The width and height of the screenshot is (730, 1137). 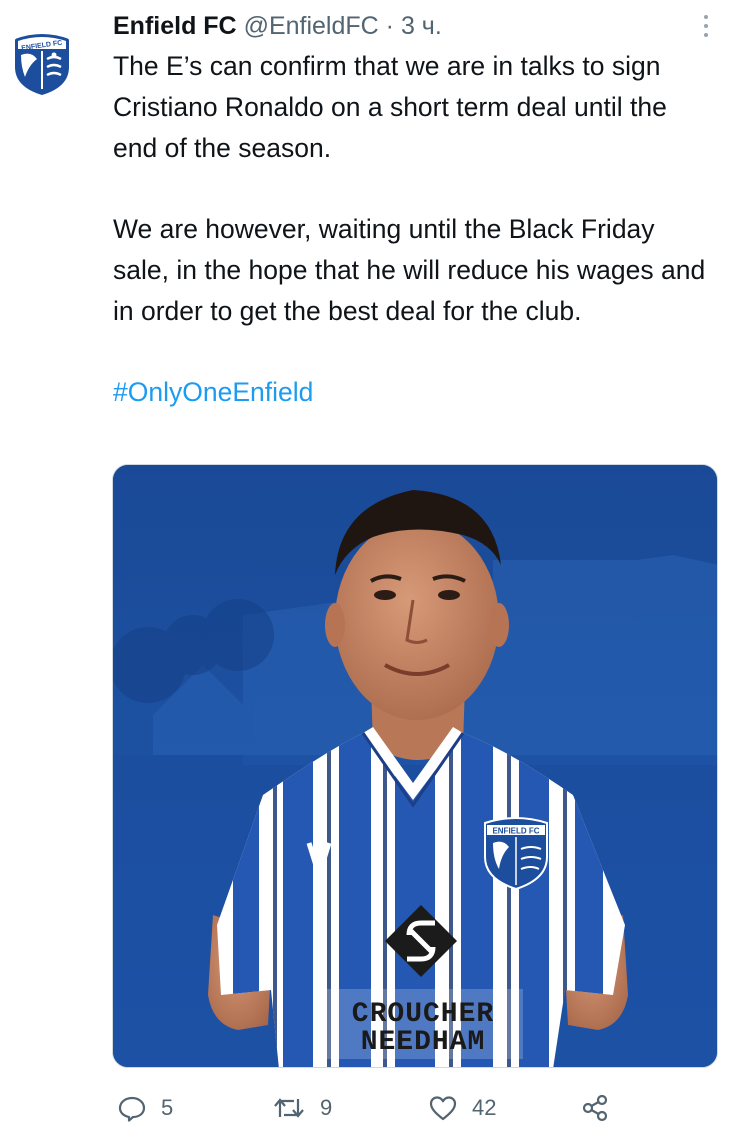 I want to click on shirt-crest-text: ENFIELD FC, so click(x=515, y=831).